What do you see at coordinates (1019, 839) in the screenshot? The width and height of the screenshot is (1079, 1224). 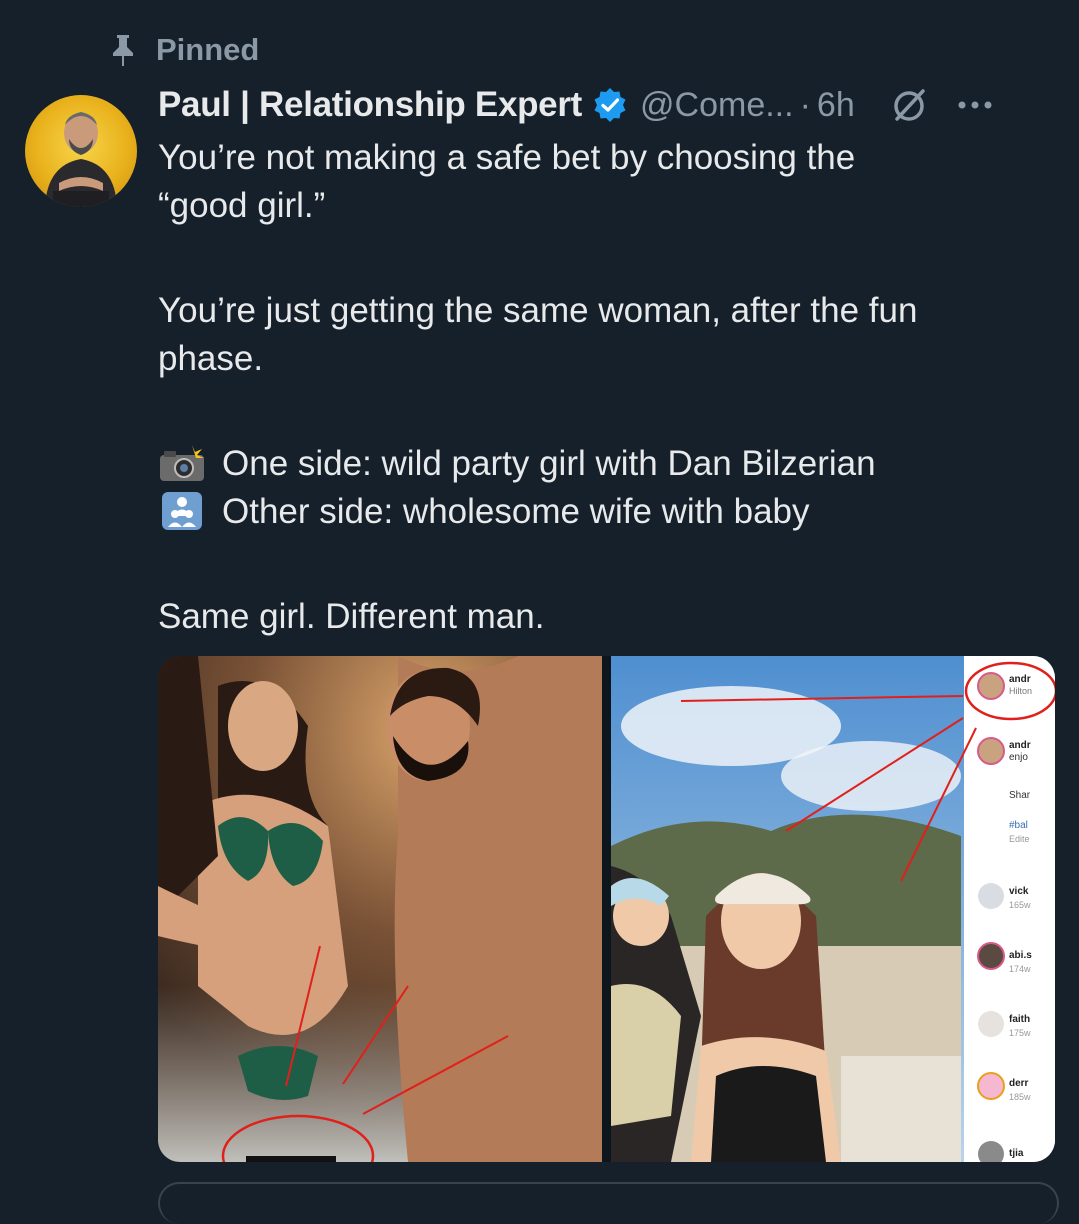 I see `sidebar-sub: Edite` at bounding box center [1019, 839].